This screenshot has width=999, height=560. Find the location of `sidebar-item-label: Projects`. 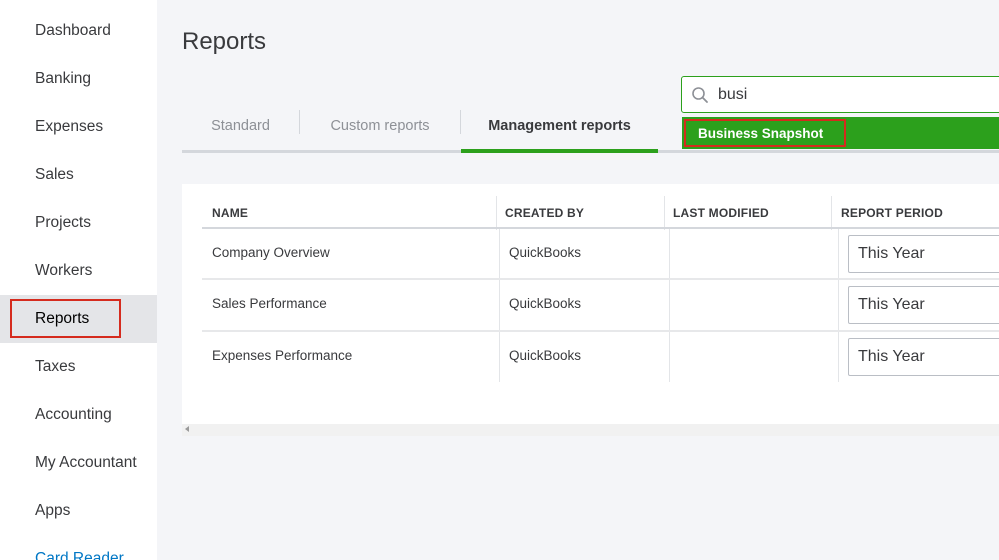

sidebar-item-label: Projects is located at coordinates (63, 222).